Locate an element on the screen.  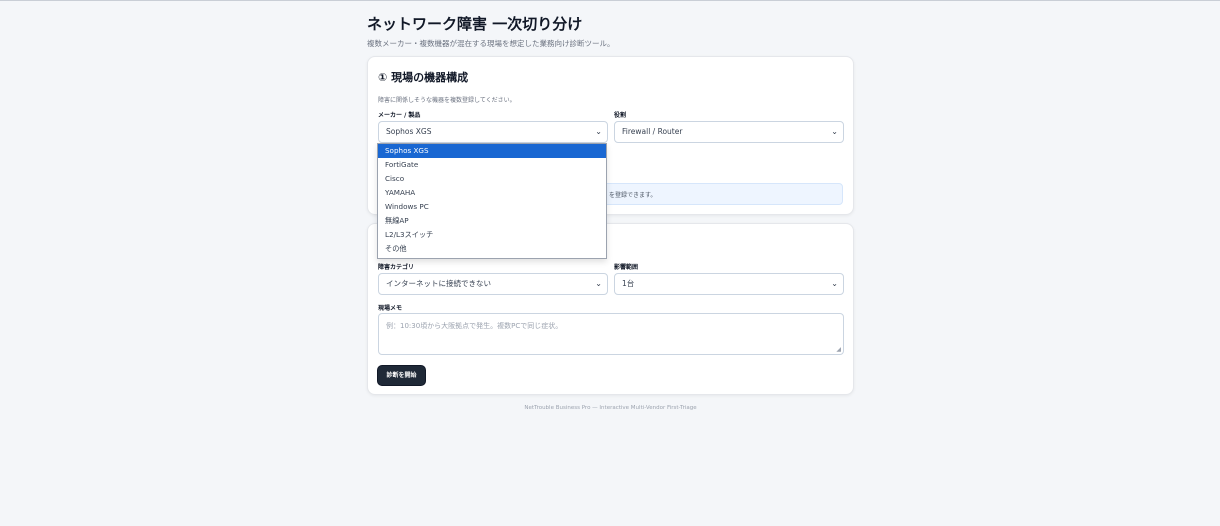
vendor-label: メーカー / 製品 is located at coordinates (399, 115).